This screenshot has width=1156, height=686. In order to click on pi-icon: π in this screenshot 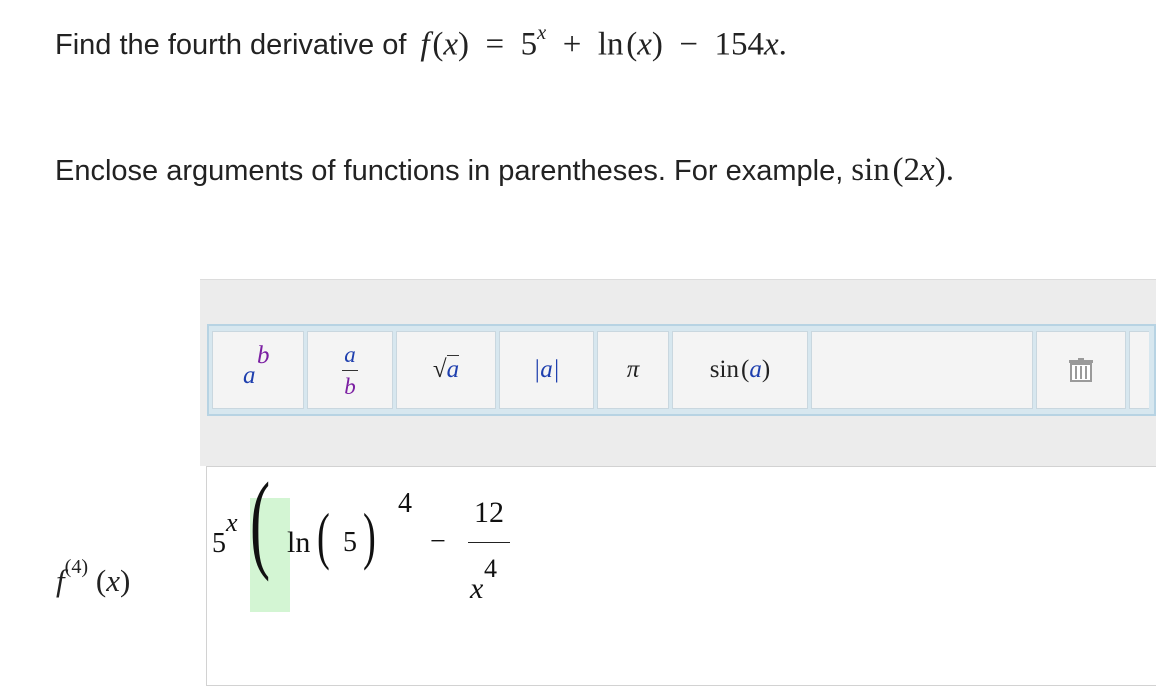, I will do `click(633, 369)`.